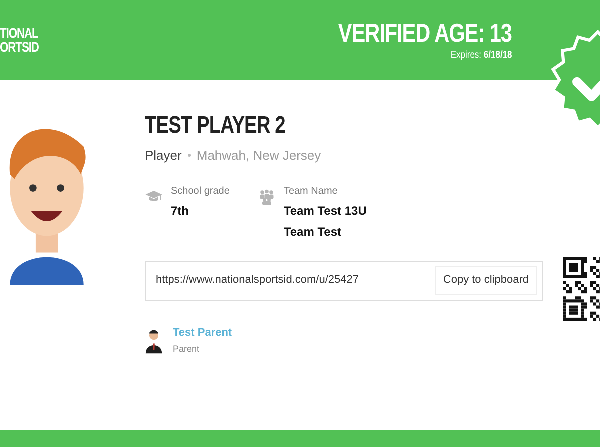 This screenshot has width=600, height=447. What do you see at coordinates (258, 280) in the screenshot?
I see `profile-url: https://www.nationalsportsid.com/u/25427` at bounding box center [258, 280].